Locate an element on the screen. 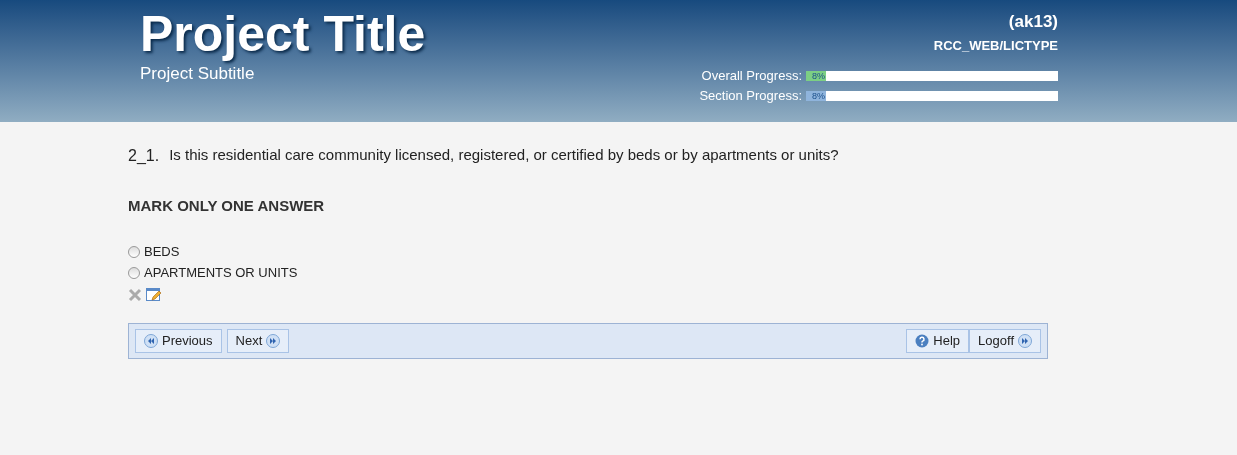 The image size is (1237, 455). previous-button: Previous is located at coordinates (178, 340).